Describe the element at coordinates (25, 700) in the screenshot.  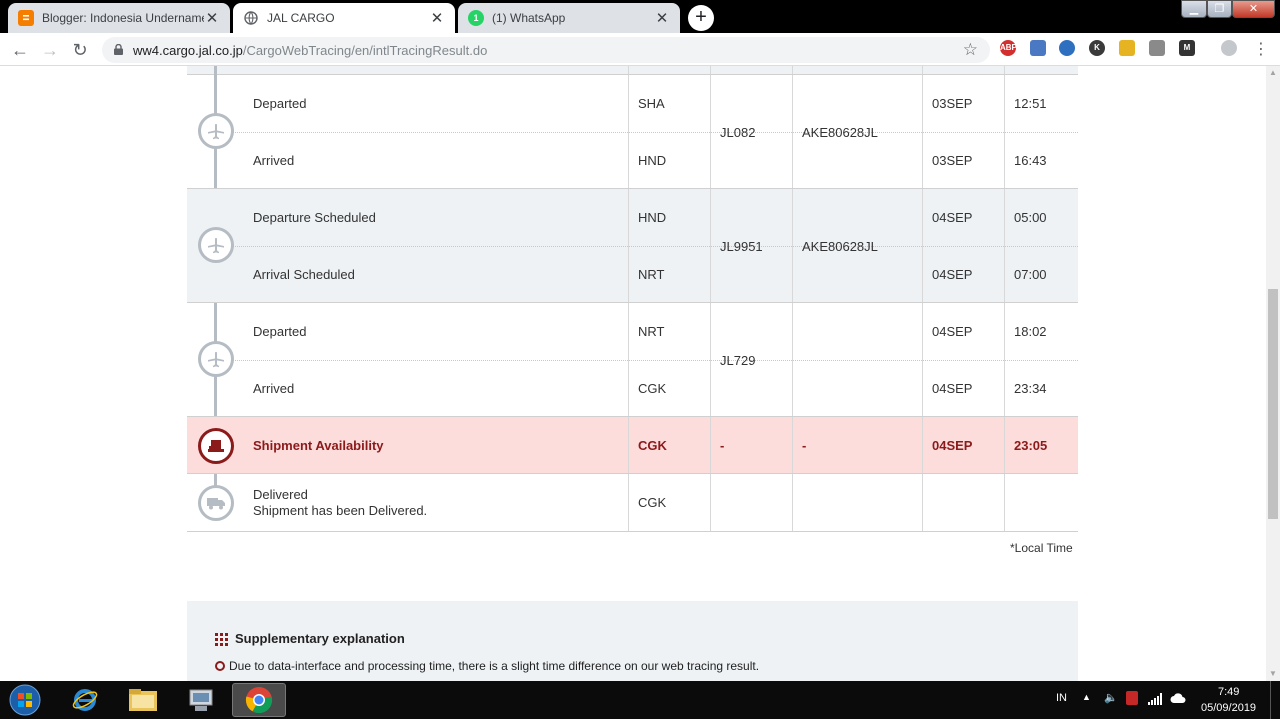
I see `start-button` at that location.